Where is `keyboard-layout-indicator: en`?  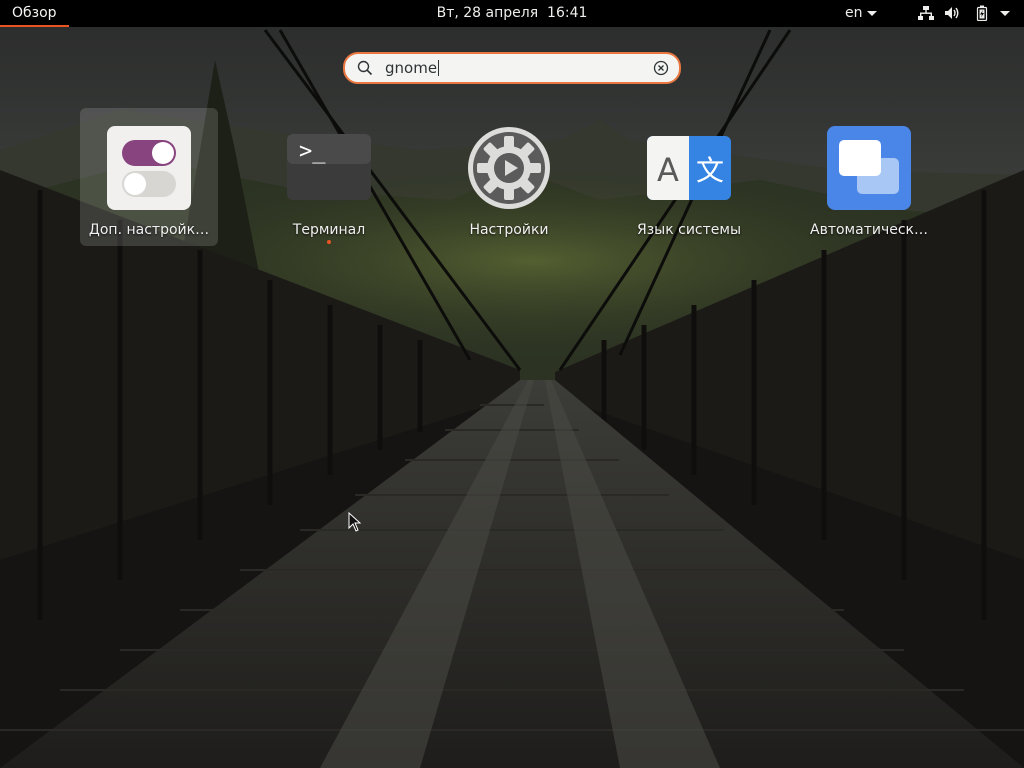
keyboard-layout-indicator: en is located at coordinates (869, 13).